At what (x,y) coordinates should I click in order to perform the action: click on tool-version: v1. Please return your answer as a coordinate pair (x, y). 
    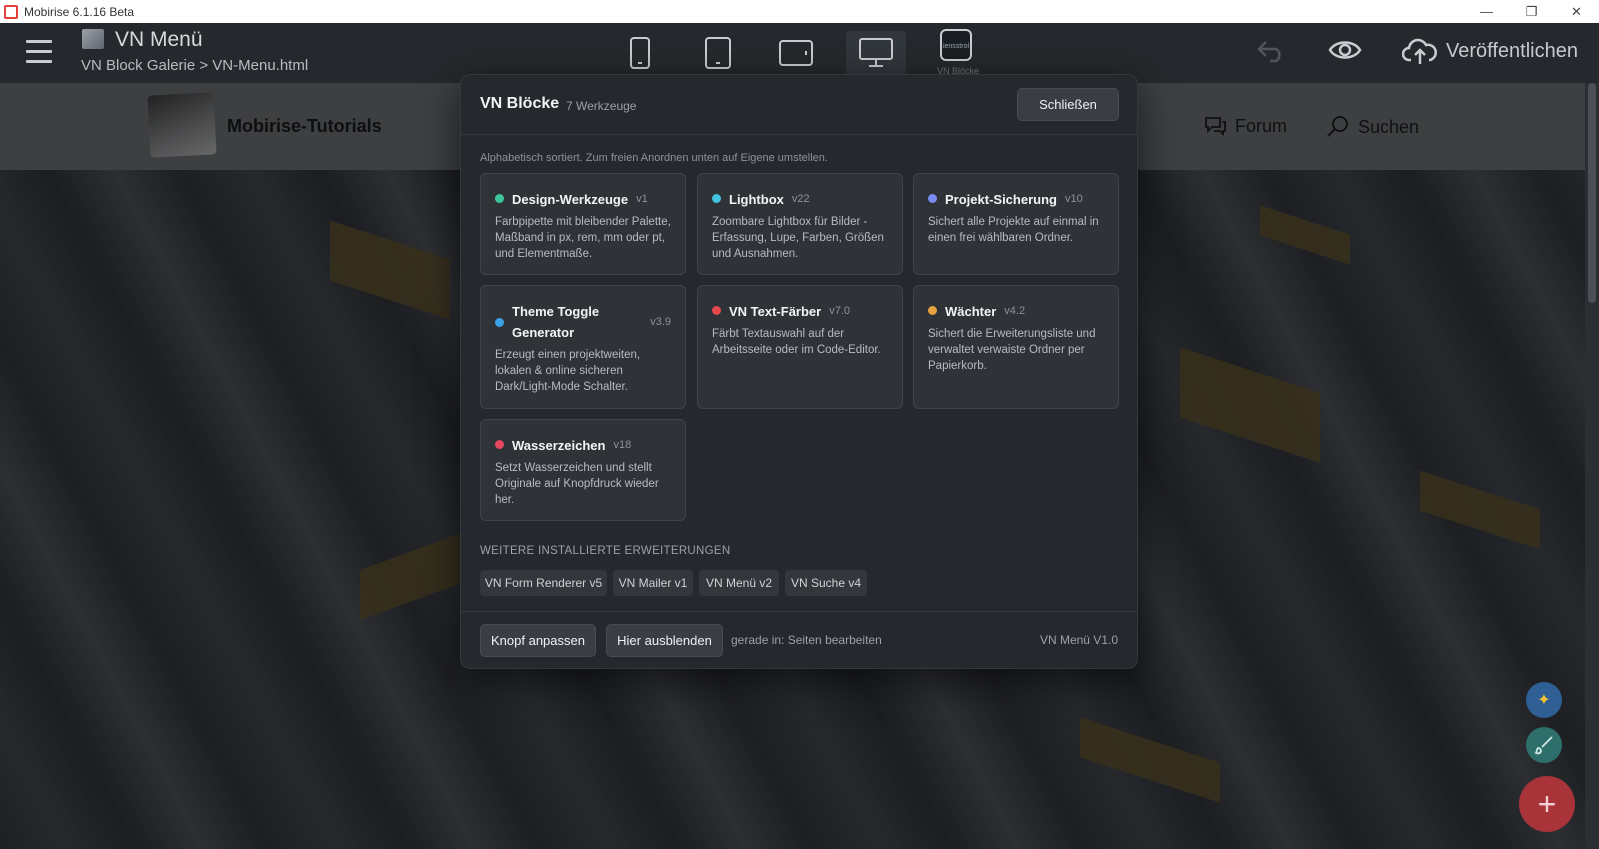
    Looking at the image, I should click on (642, 199).